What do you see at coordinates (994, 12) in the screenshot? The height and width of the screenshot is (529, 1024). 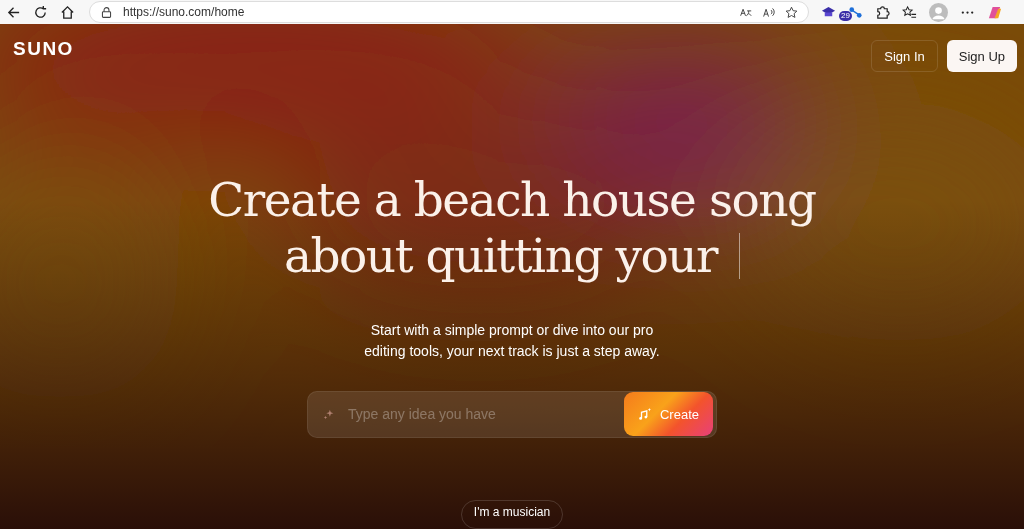 I see `copilot-icon` at bounding box center [994, 12].